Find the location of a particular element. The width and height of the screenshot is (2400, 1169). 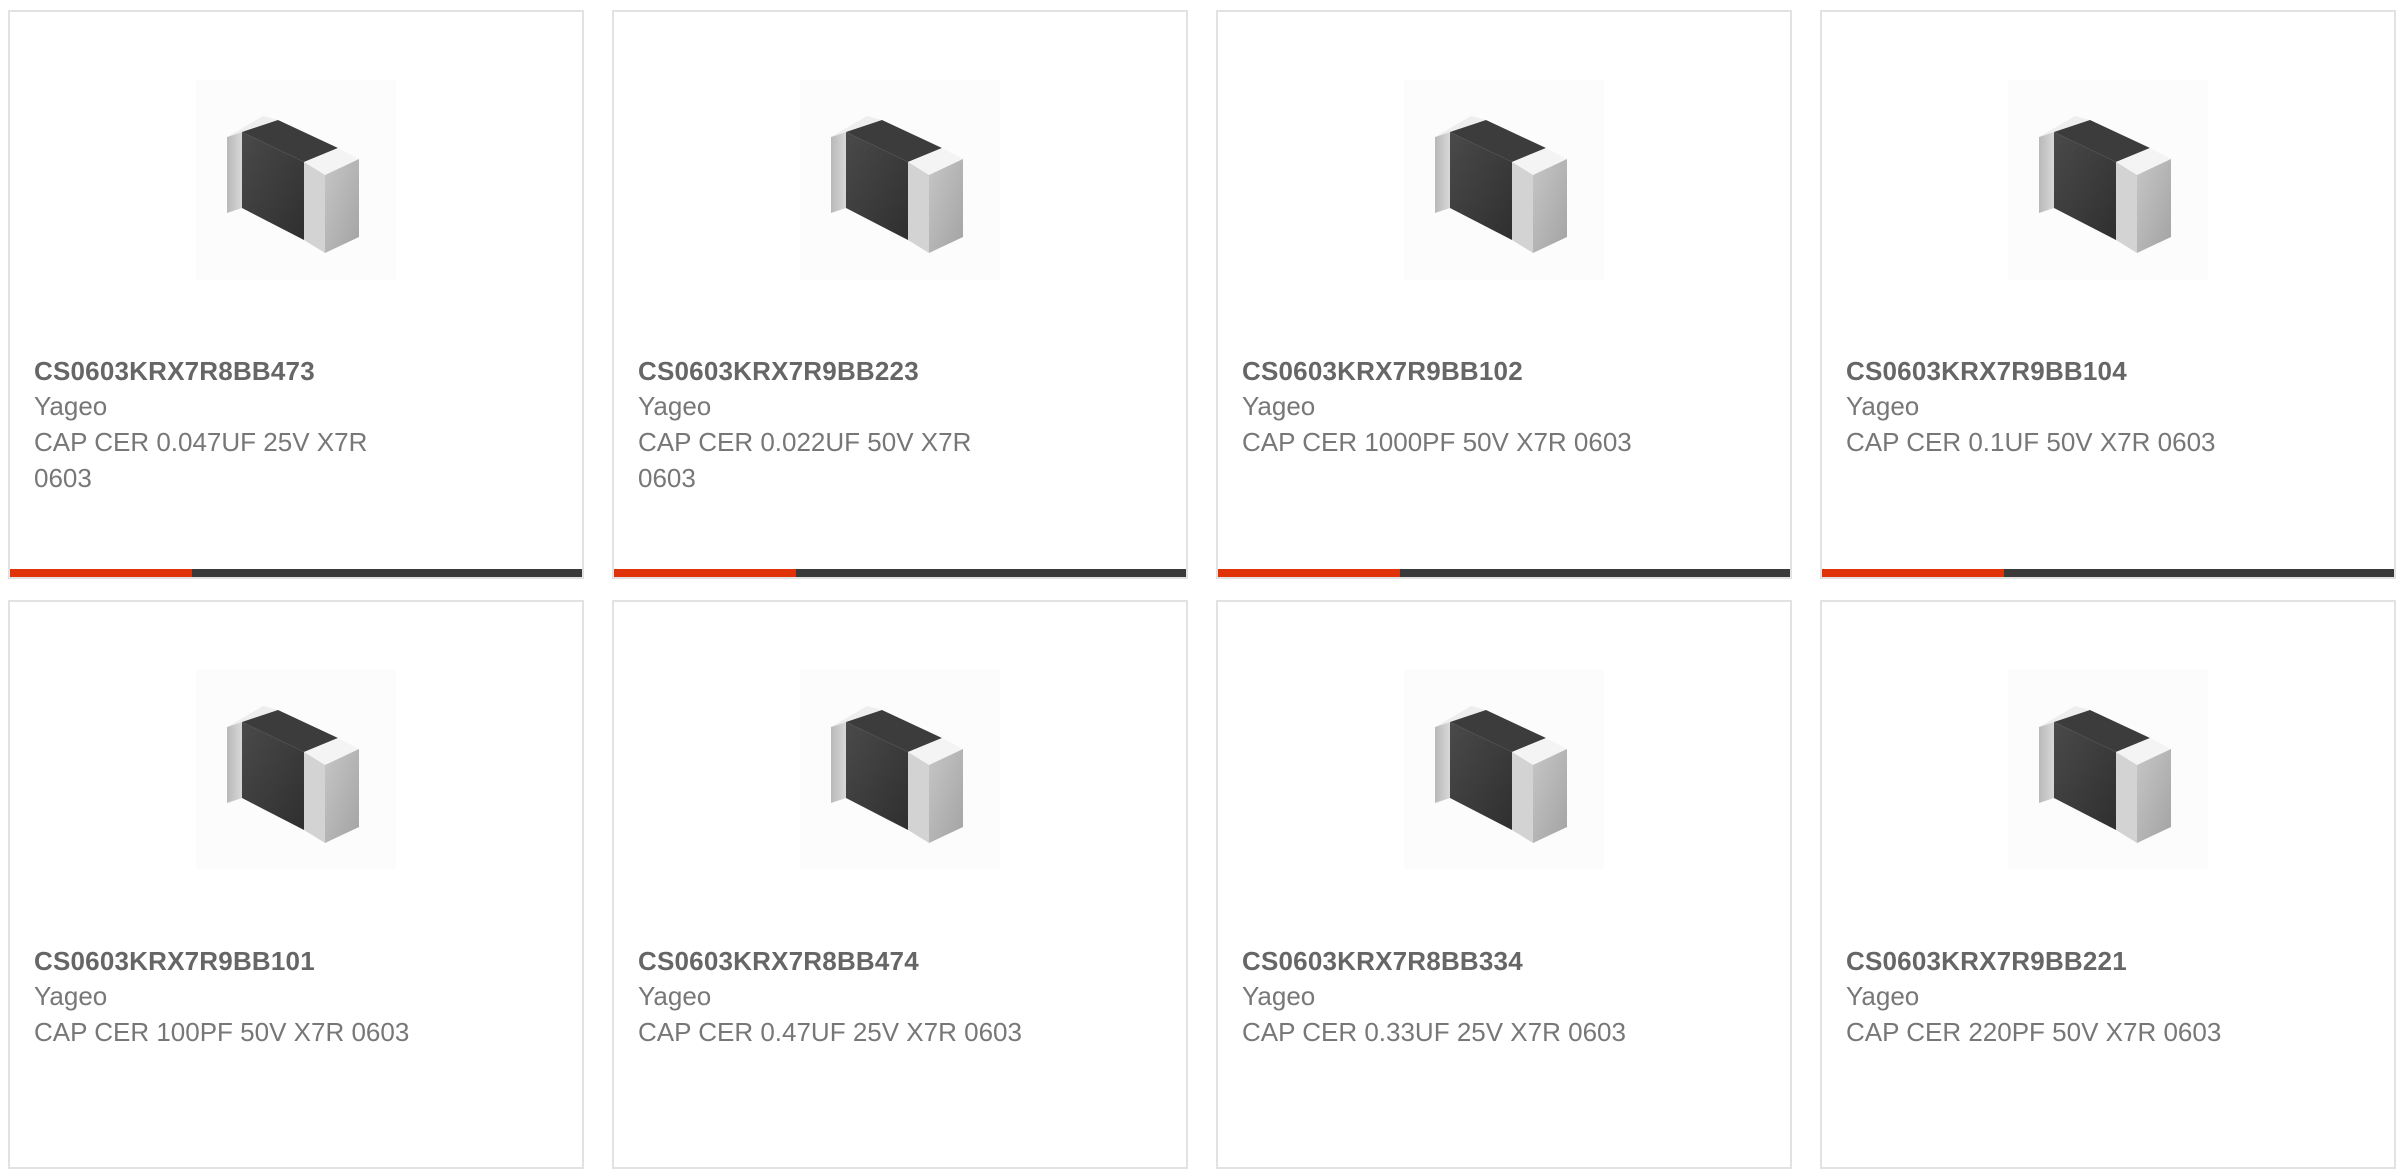

part-number-link: CS0603KRX7R9BB104 is located at coordinates (2056, 371).